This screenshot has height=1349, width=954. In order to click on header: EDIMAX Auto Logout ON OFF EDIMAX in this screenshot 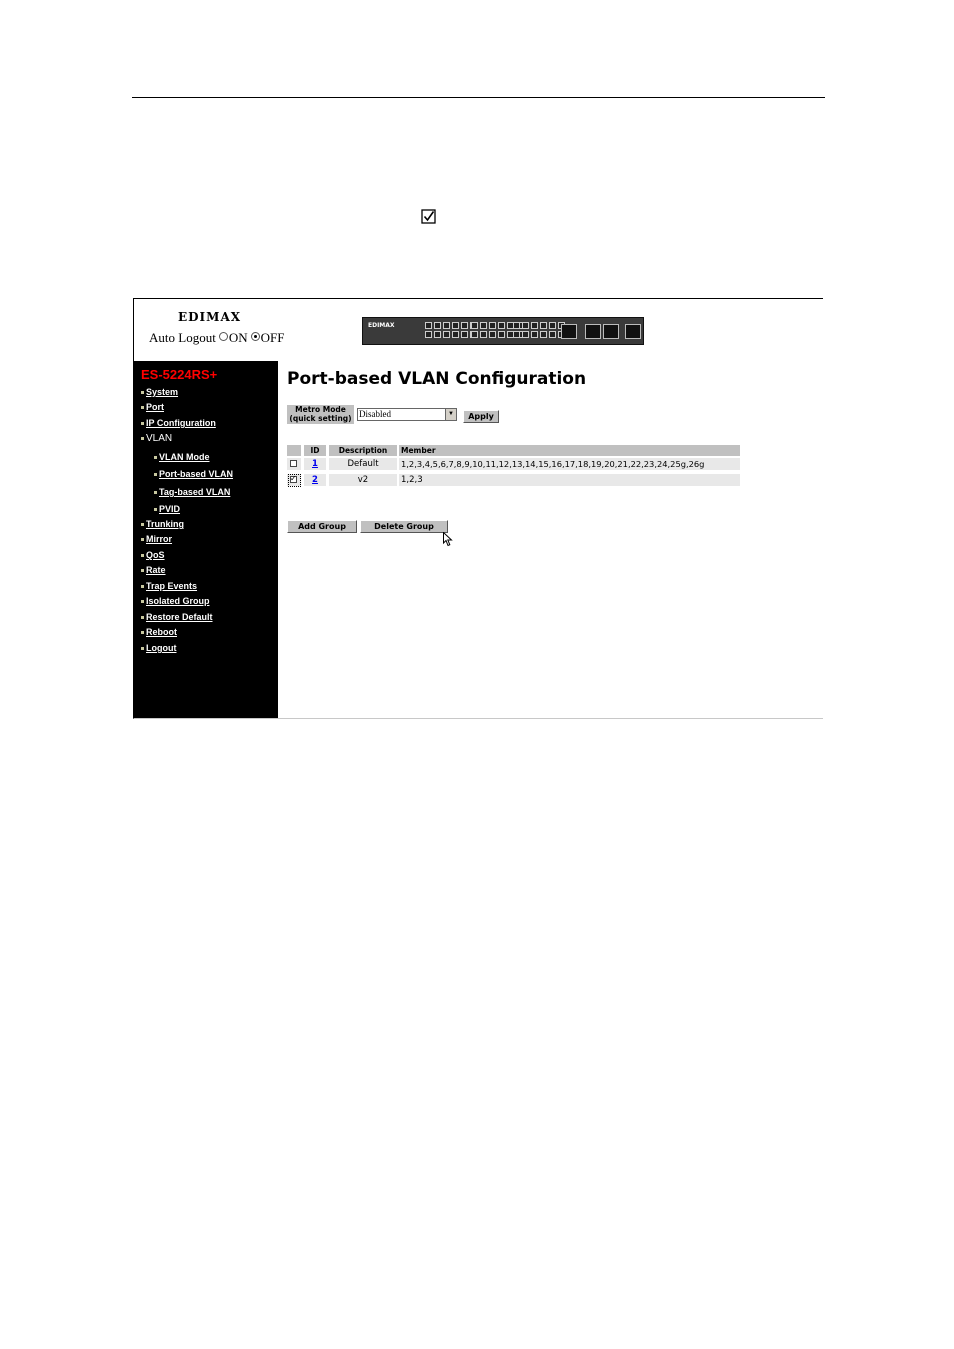, I will do `click(478, 330)`.